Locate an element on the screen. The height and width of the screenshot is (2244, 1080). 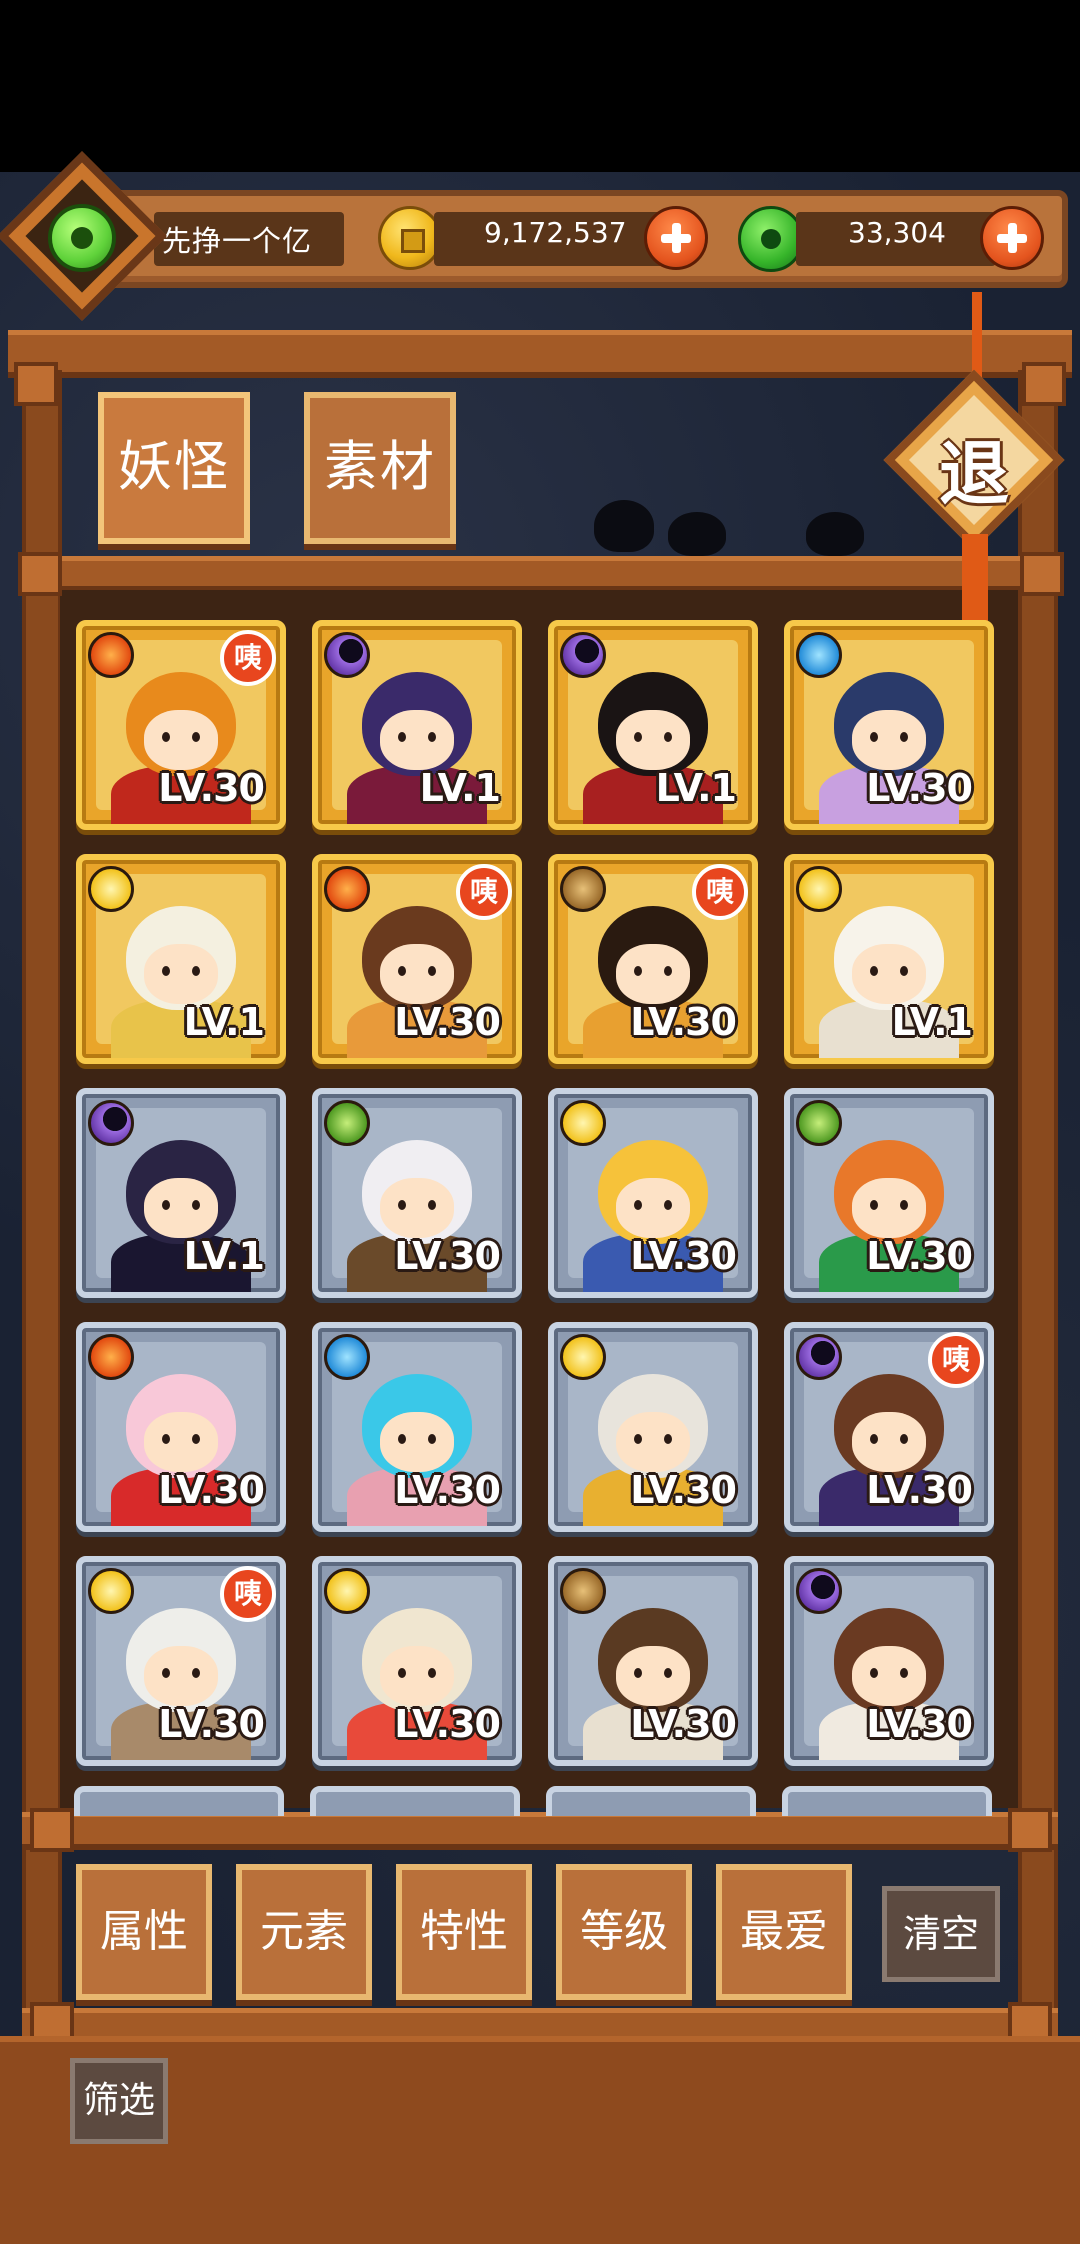
water-element-icon is located at coordinates (347, 1357).